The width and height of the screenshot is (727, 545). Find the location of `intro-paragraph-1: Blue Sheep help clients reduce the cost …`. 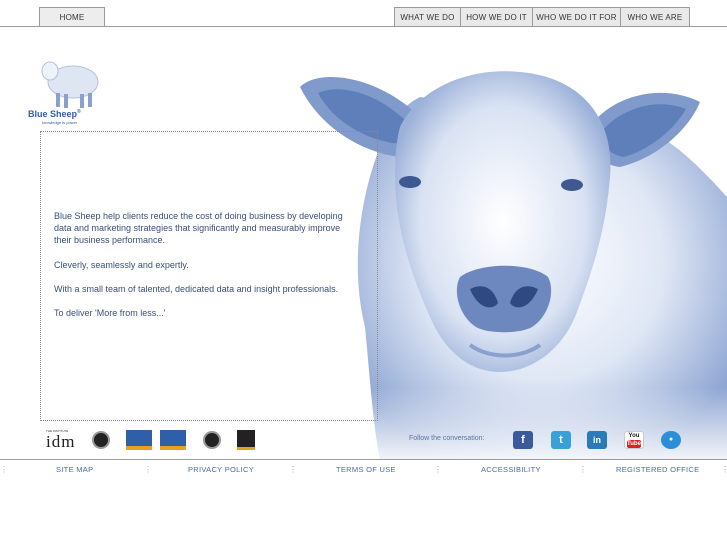

intro-paragraph-1: Blue Sheep help clients reduce the cost … is located at coordinates (198, 228).